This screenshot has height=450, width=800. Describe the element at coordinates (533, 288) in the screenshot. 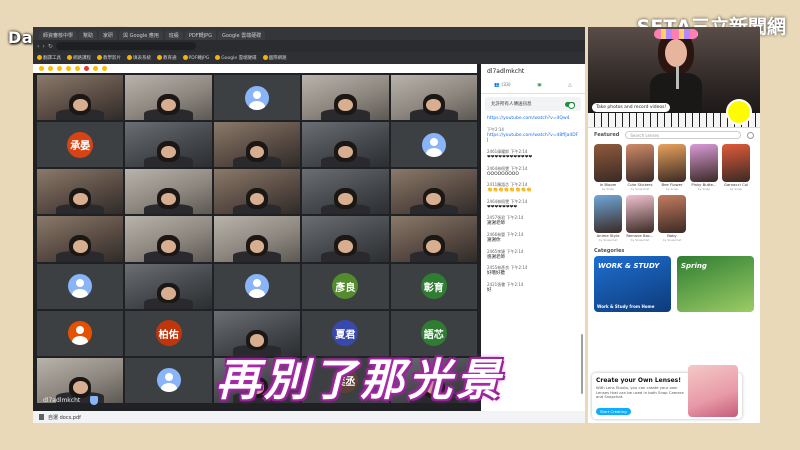

I see `chat-message: 2421張書 下午2:14 好` at that location.